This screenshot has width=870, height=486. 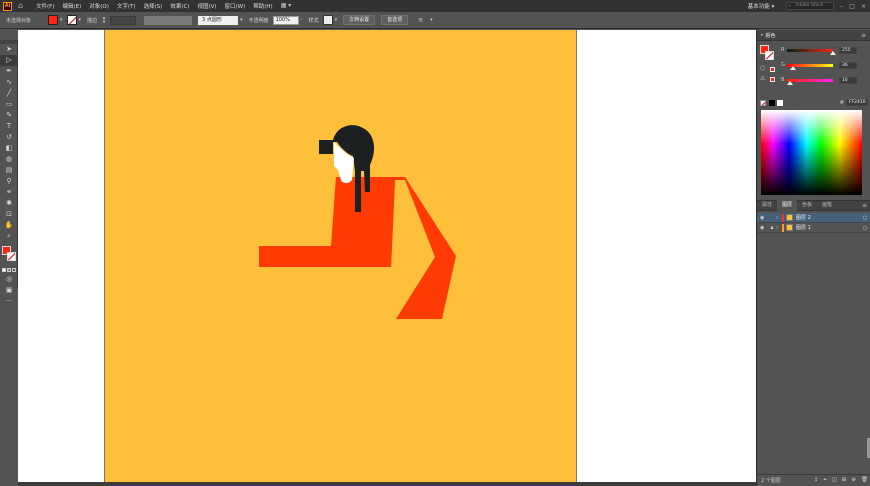 I want to click on green-channel-slider, so click(x=810, y=66).